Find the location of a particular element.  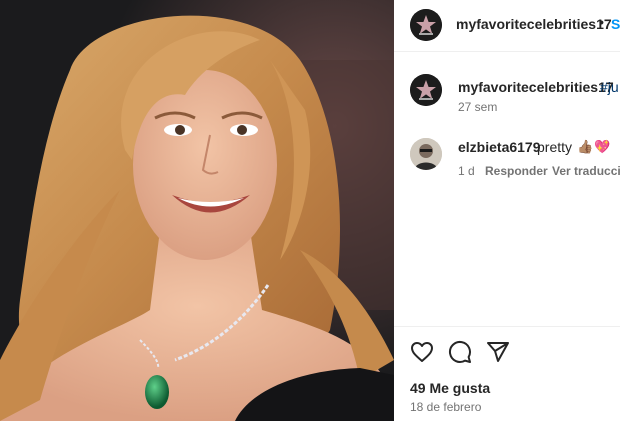

author-avatar is located at coordinates (426, 25).